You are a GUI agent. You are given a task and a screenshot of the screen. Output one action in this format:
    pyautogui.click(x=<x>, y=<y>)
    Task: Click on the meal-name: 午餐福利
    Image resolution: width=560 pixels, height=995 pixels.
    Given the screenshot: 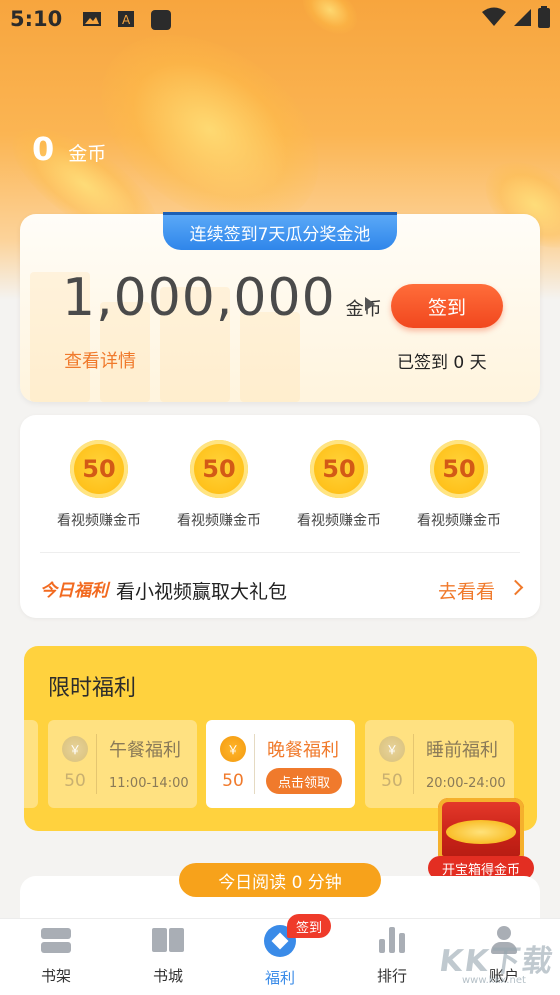 What is the action you would take?
    pyautogui.click(x=145, y=750)
    